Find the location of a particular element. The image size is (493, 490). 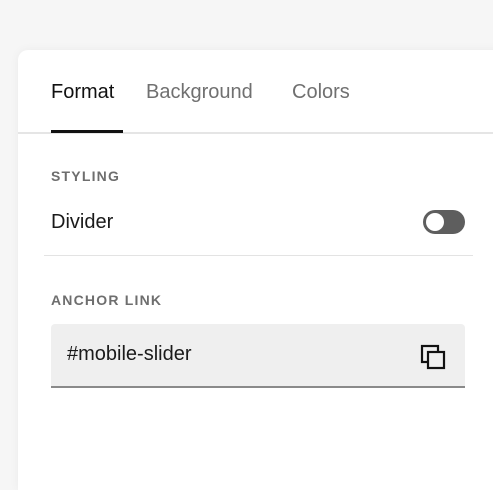

anchor-link-field: #mobile-slider is located at coordinates (258, 356).